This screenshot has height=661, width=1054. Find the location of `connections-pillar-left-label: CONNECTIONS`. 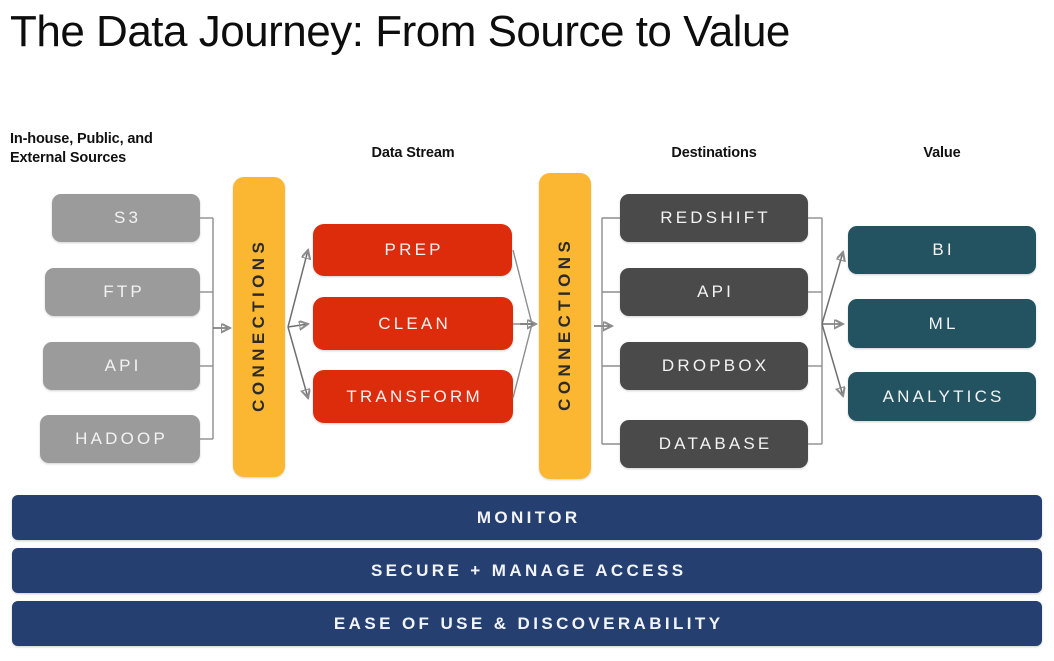

connections-pillar-left-label: CONNECTIONS is located at coordinates (258, 324).